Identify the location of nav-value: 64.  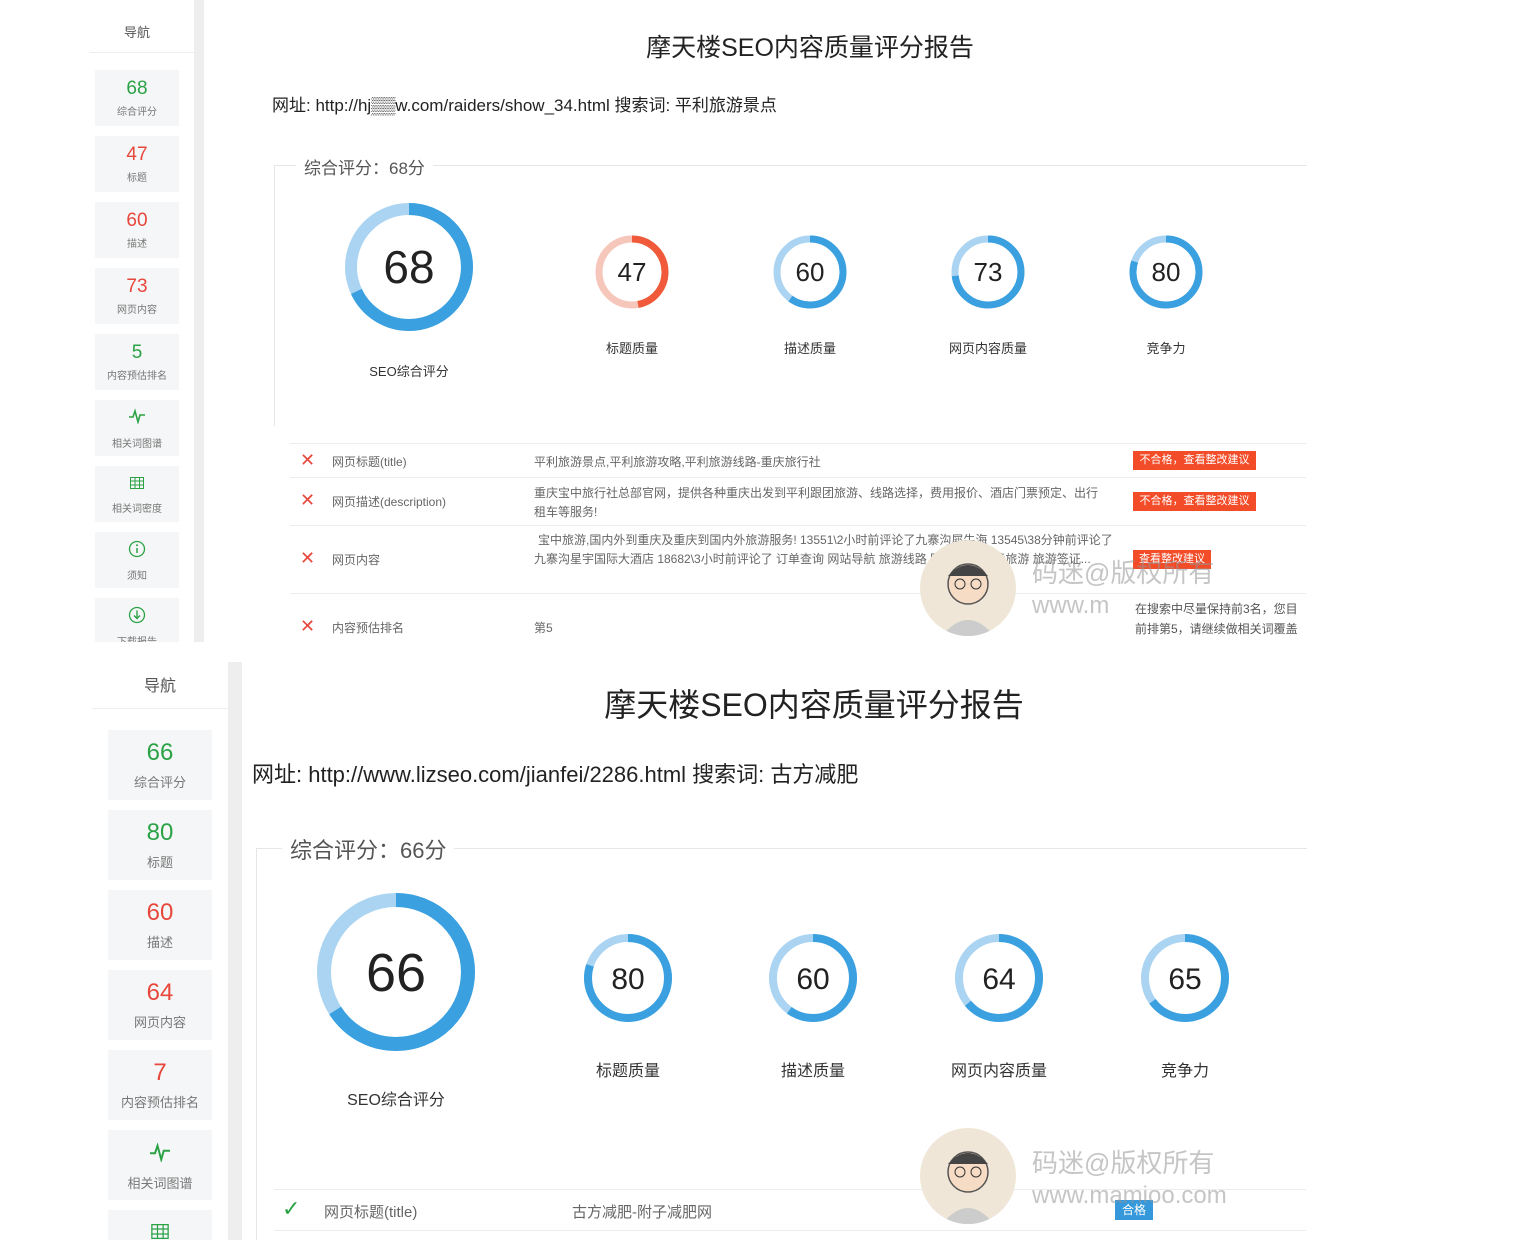
(160, 992).